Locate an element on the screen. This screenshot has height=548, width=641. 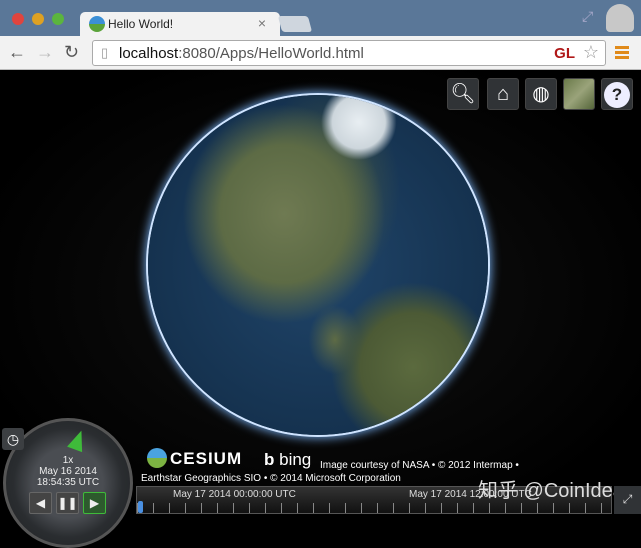
url-path: :8080/Apps/HelloWorld.html is located at coordinates (271, 53).